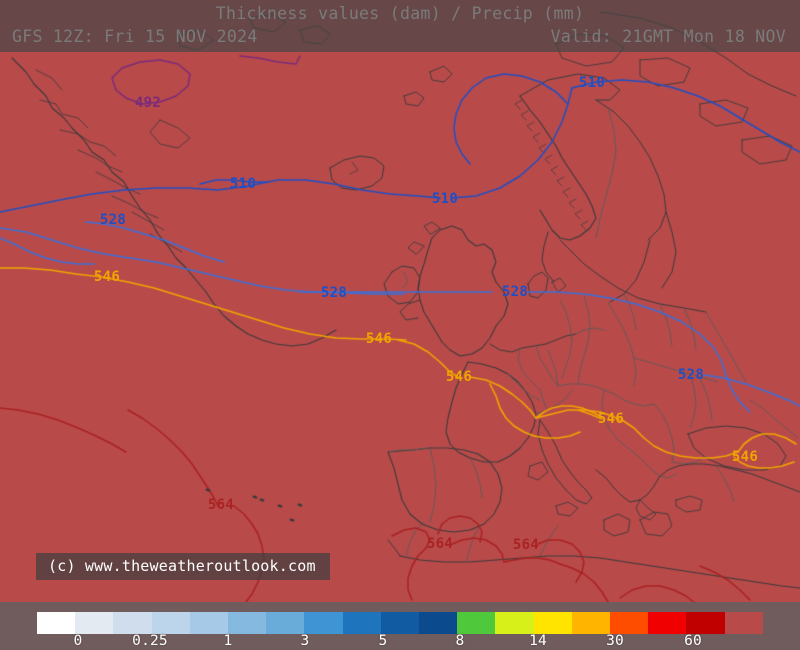 The height and width of the screenshot is (650, 800). Describe the element at coordinates (400, 13) in the screenshot. I see `chart-title: Thickness values (dam) / Precip (mm)` at that location.